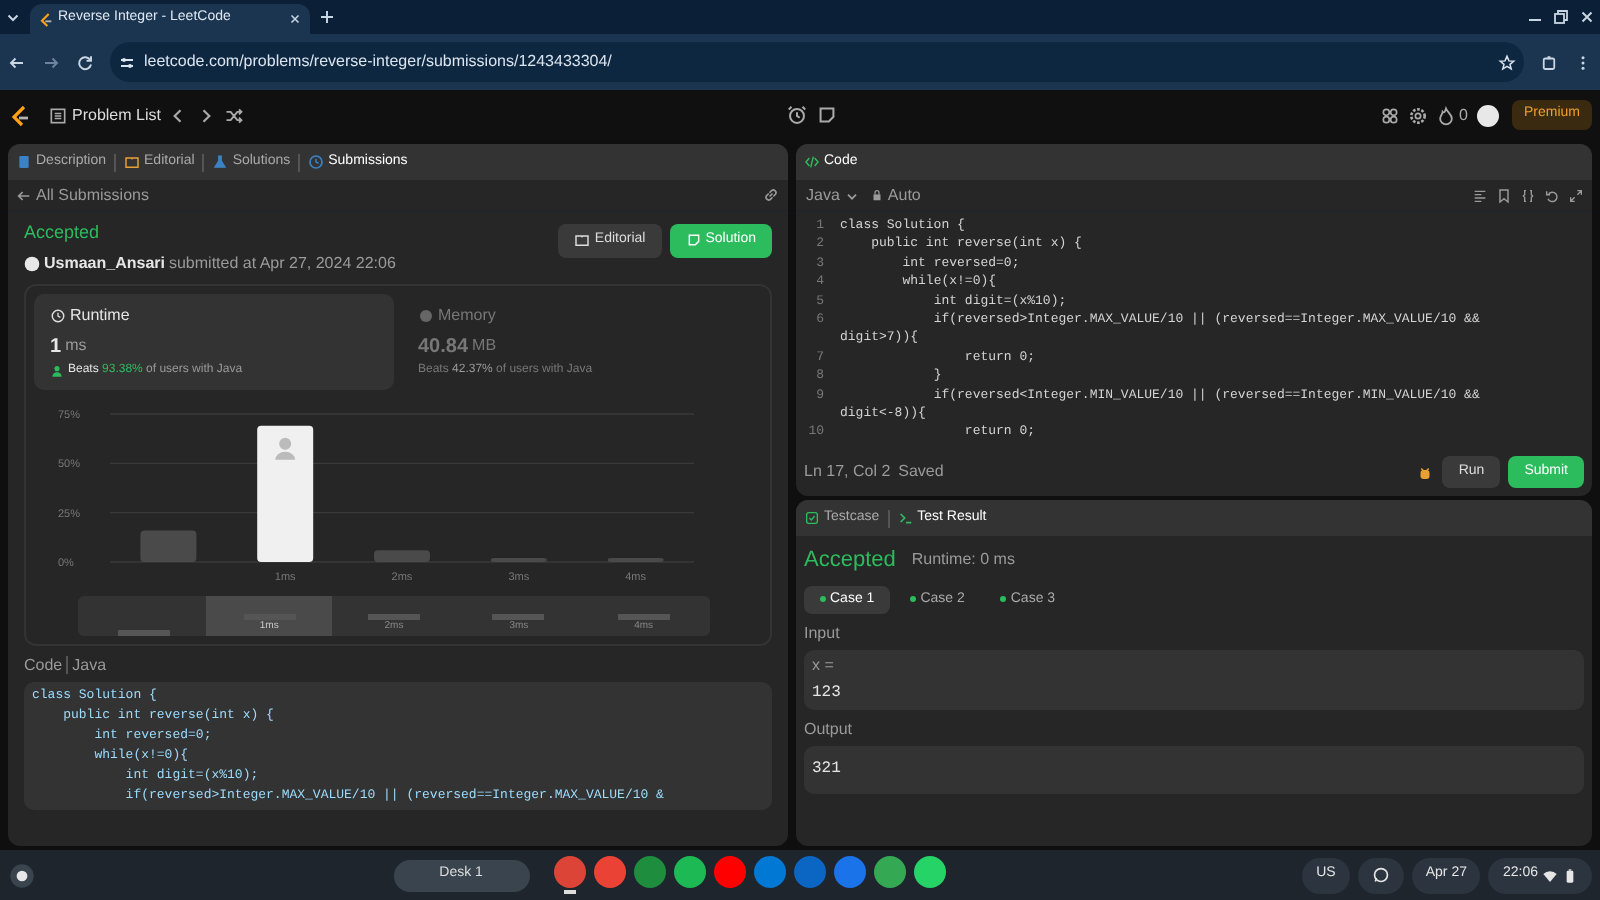 Image resolution: width=1600 pixels, height=900 pixels. I want to click on stat-value: 1, so click(56, 347).